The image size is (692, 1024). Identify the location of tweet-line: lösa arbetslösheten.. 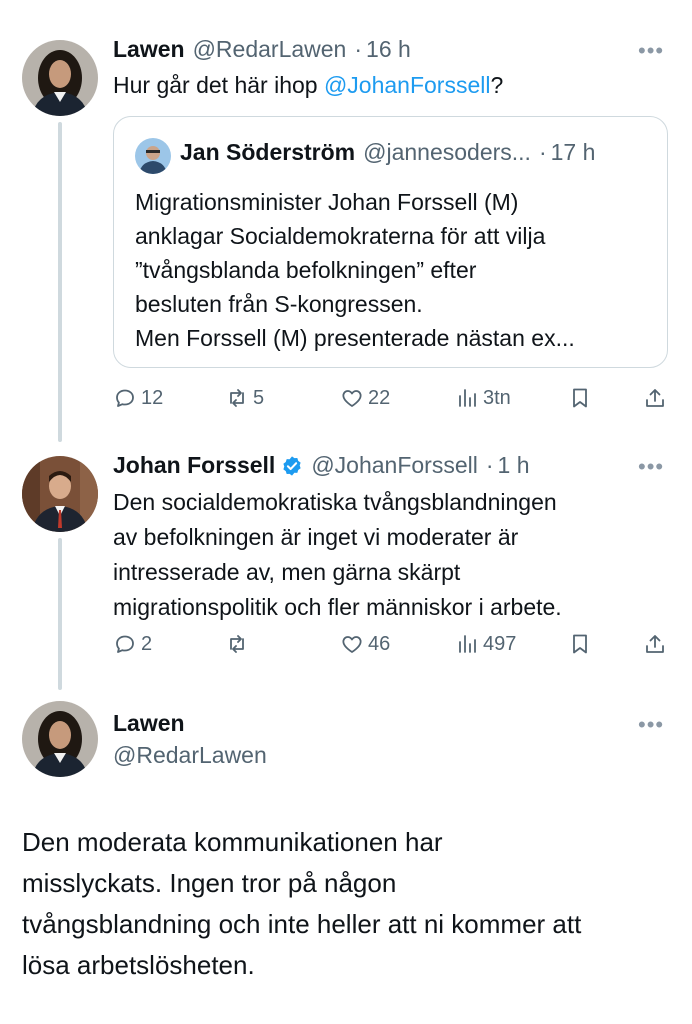
(138, 965).